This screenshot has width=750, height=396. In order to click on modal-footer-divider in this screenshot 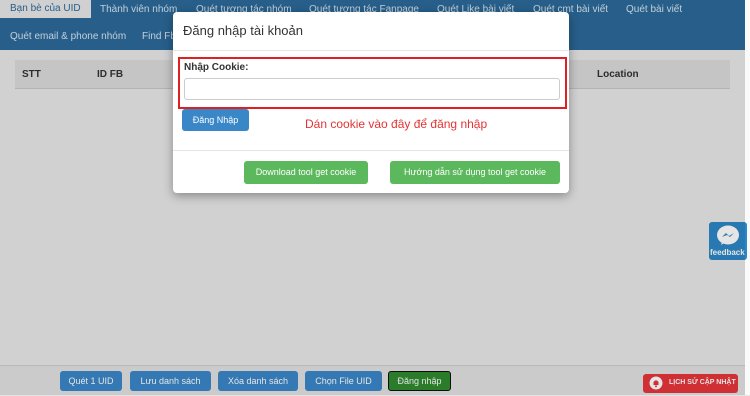, I will do `click(371, 150)`.